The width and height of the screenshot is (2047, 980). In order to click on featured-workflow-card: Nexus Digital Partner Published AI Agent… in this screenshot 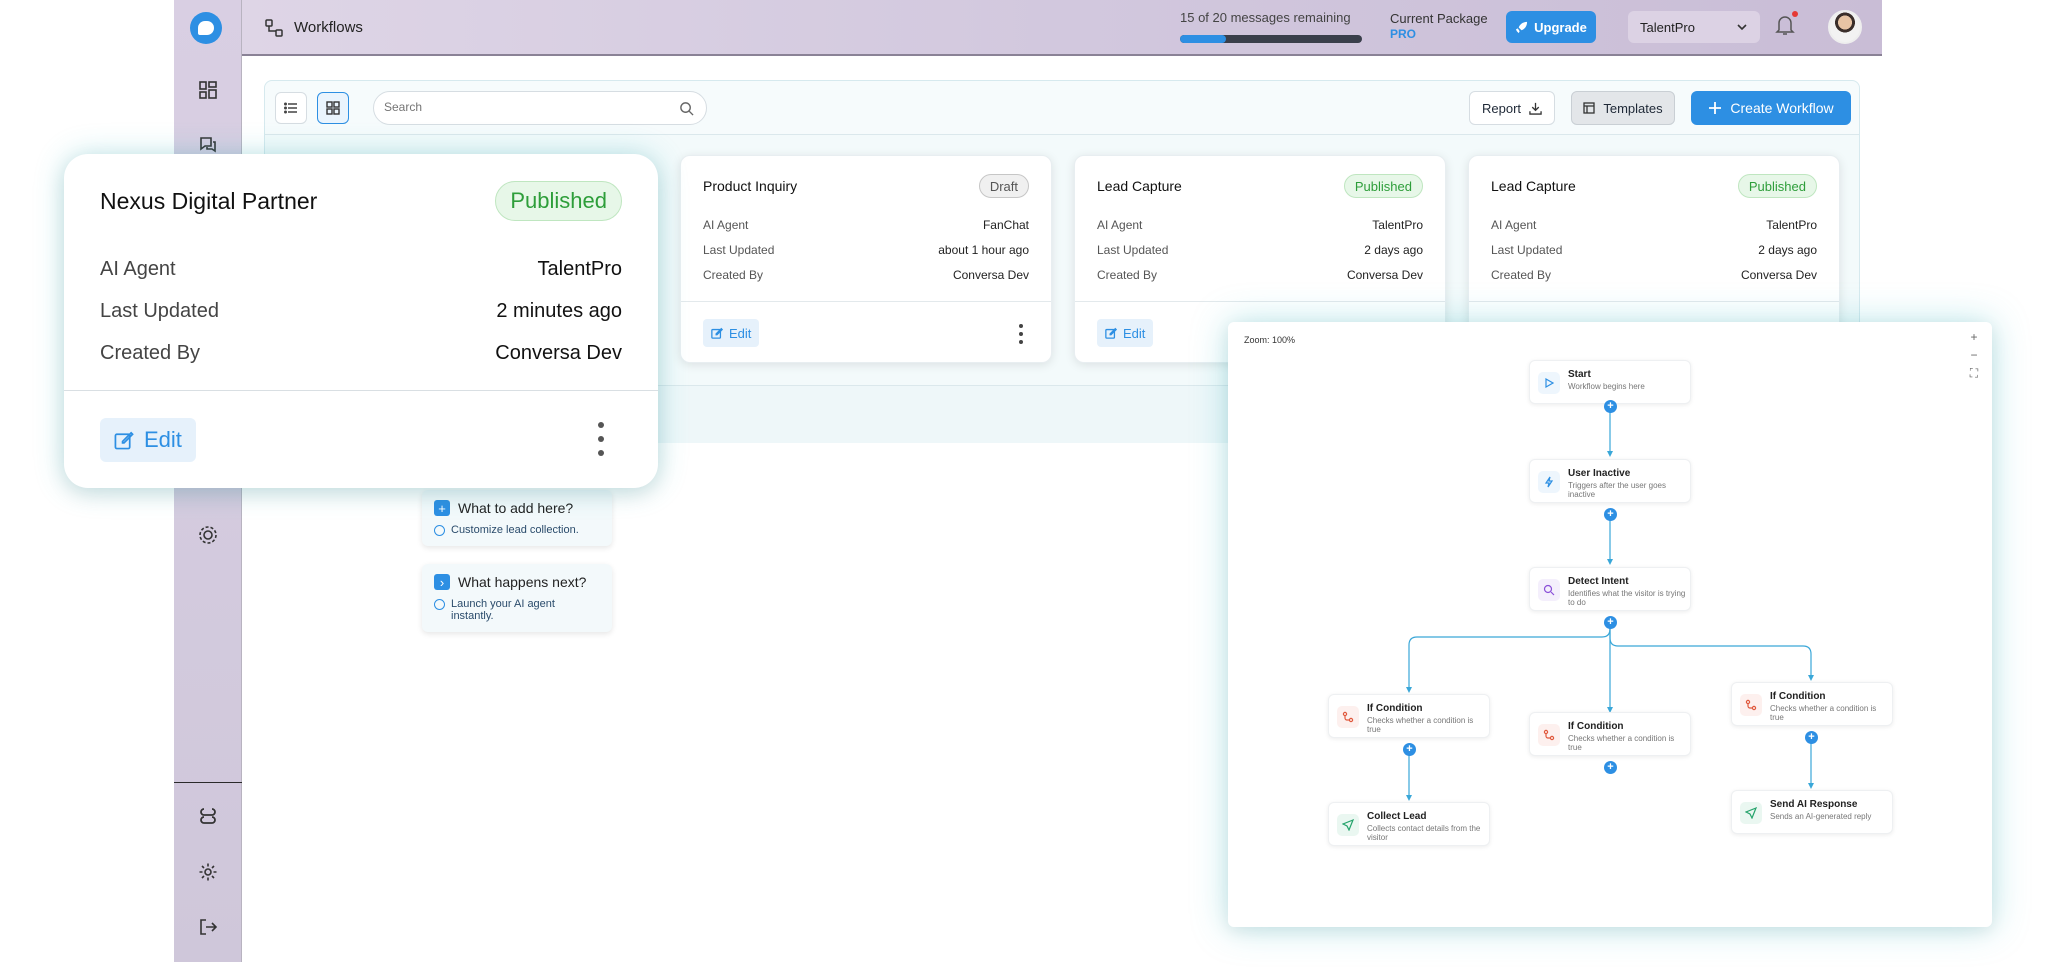, I will do `click(361, 321)`.